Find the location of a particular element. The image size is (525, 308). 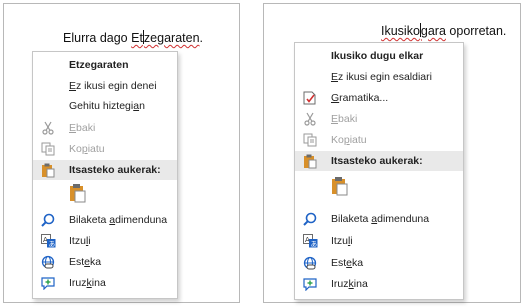

menu-item-suggestion: Etzegaraten is located at coordinates (105, 65).